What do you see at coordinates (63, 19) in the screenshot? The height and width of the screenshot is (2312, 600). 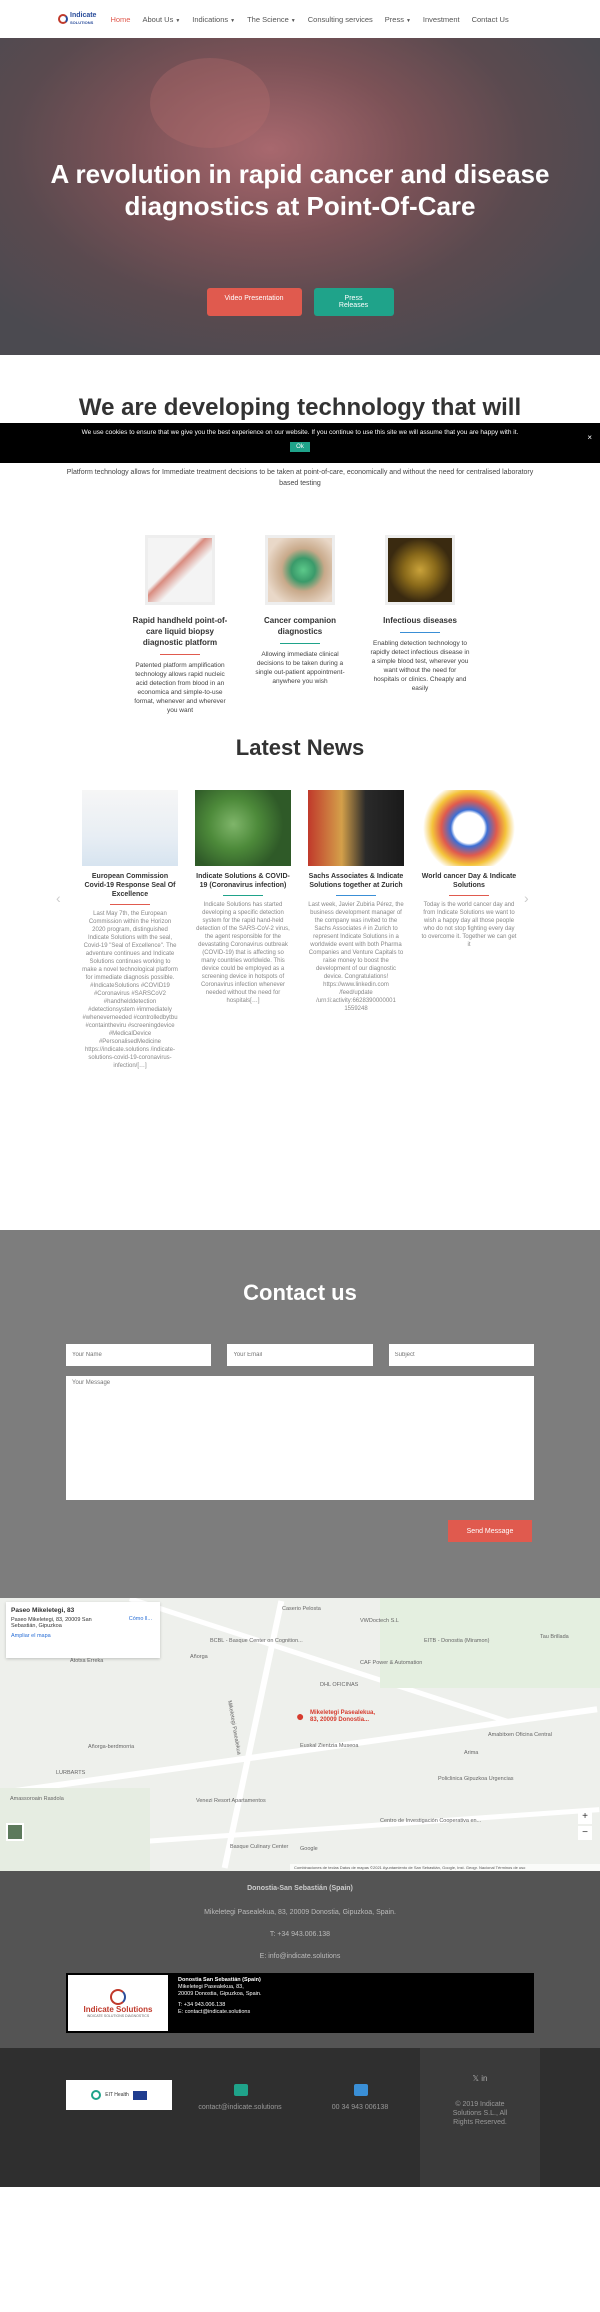 I see `logo-mark-icon` at bounding box center [63, 19].